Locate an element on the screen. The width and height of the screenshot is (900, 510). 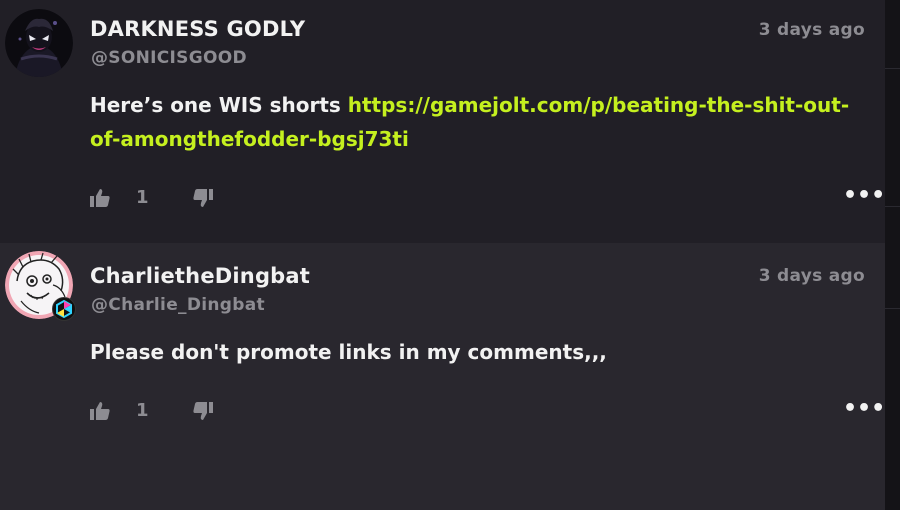
dark-character-avatar-icon is located at coordinates (39, 43).